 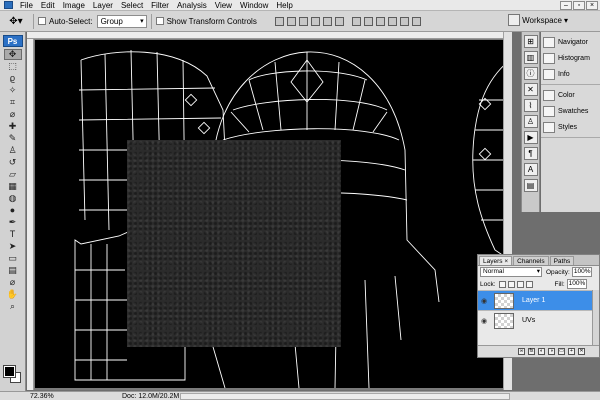 What do you see at coordinates (160, 5) in the screenshot?
I see `menu-filter: Filter` at bounding box center [160, 5].